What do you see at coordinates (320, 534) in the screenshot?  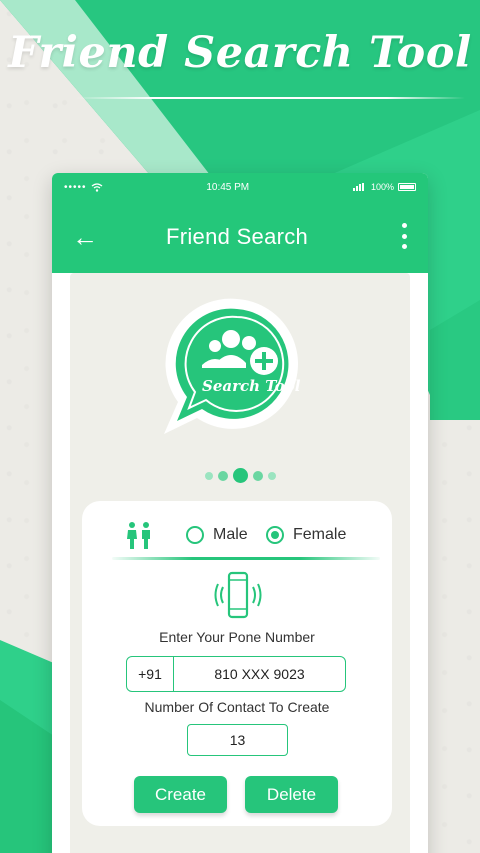 I see `gender-female-label: Female` at bounding box center [320, 534].